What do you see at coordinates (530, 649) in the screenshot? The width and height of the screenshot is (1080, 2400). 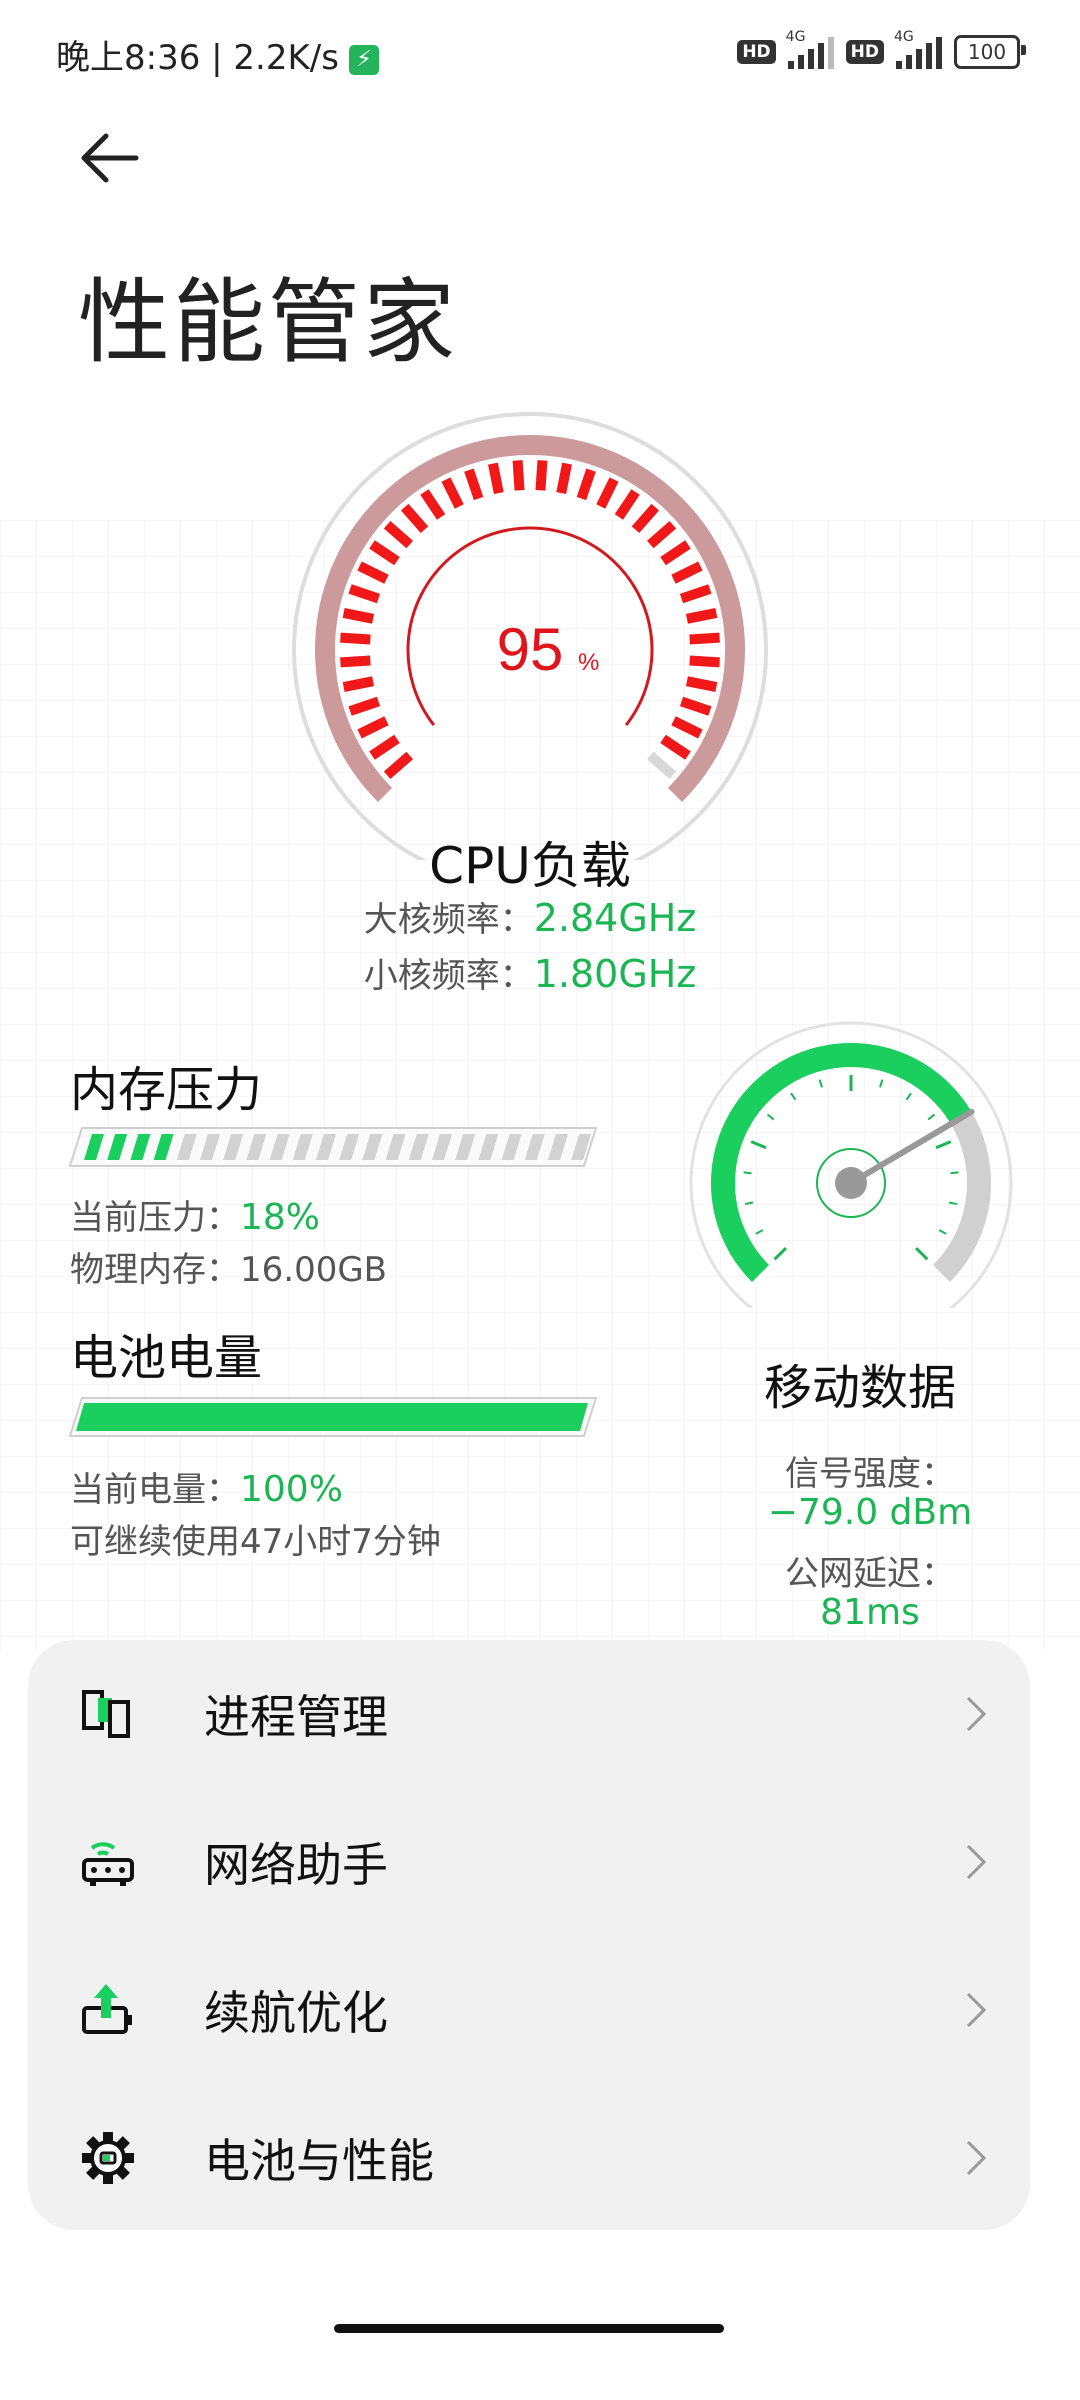 I see `cpu-percent-value: 95` at bounding box center [530, 649].